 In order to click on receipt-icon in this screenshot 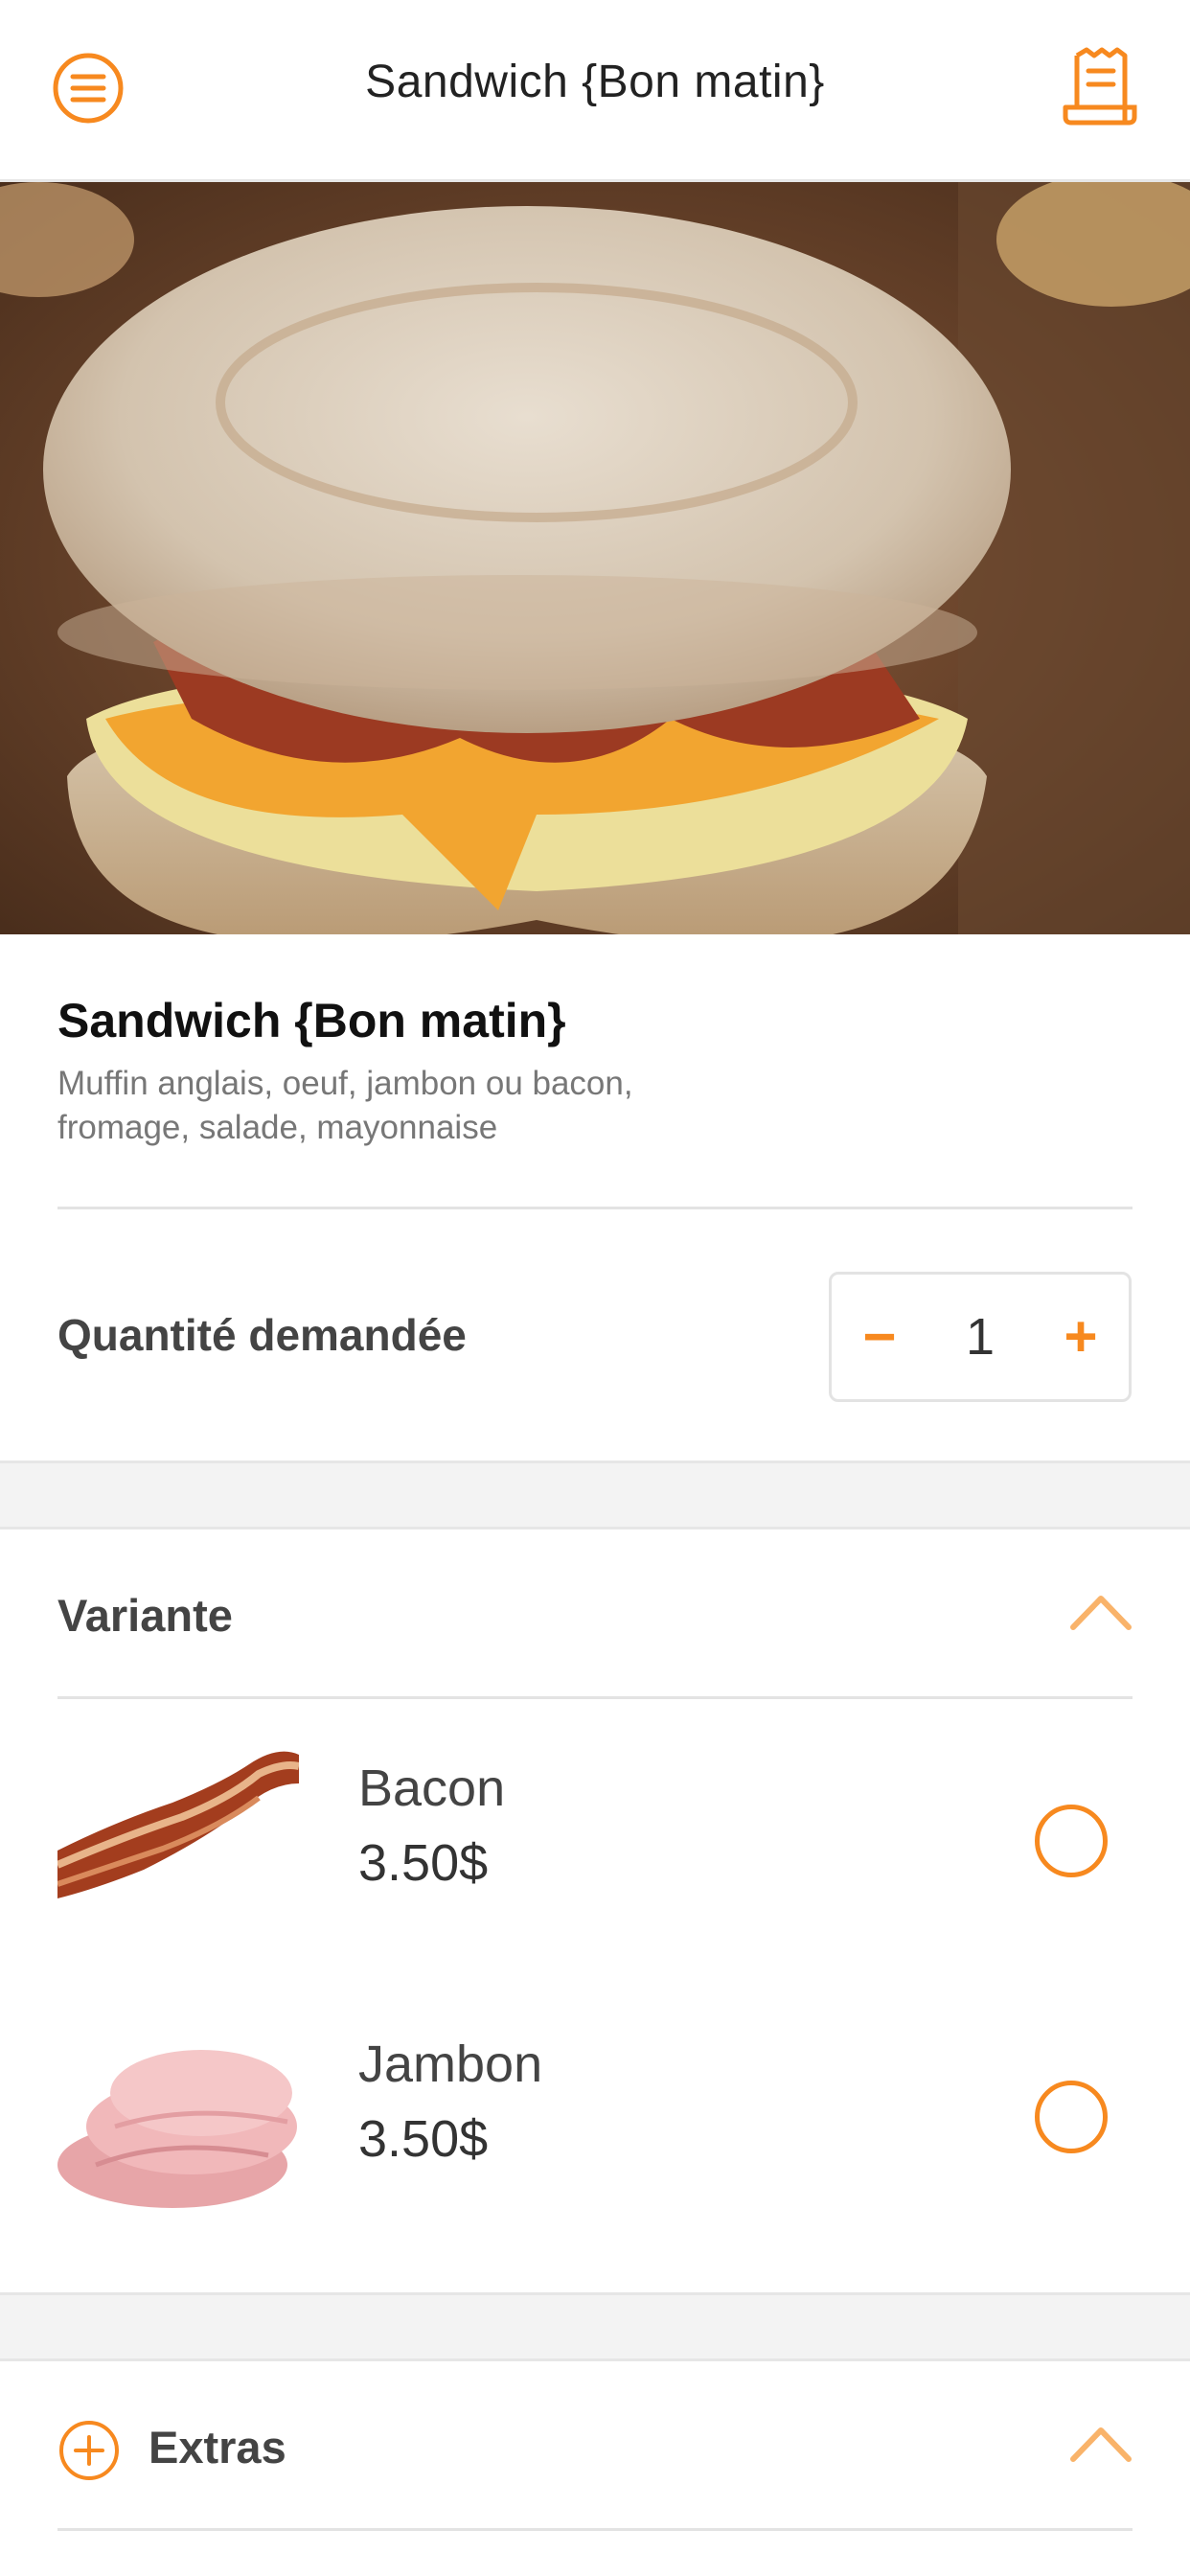, I will do `click(1100, 88)`.